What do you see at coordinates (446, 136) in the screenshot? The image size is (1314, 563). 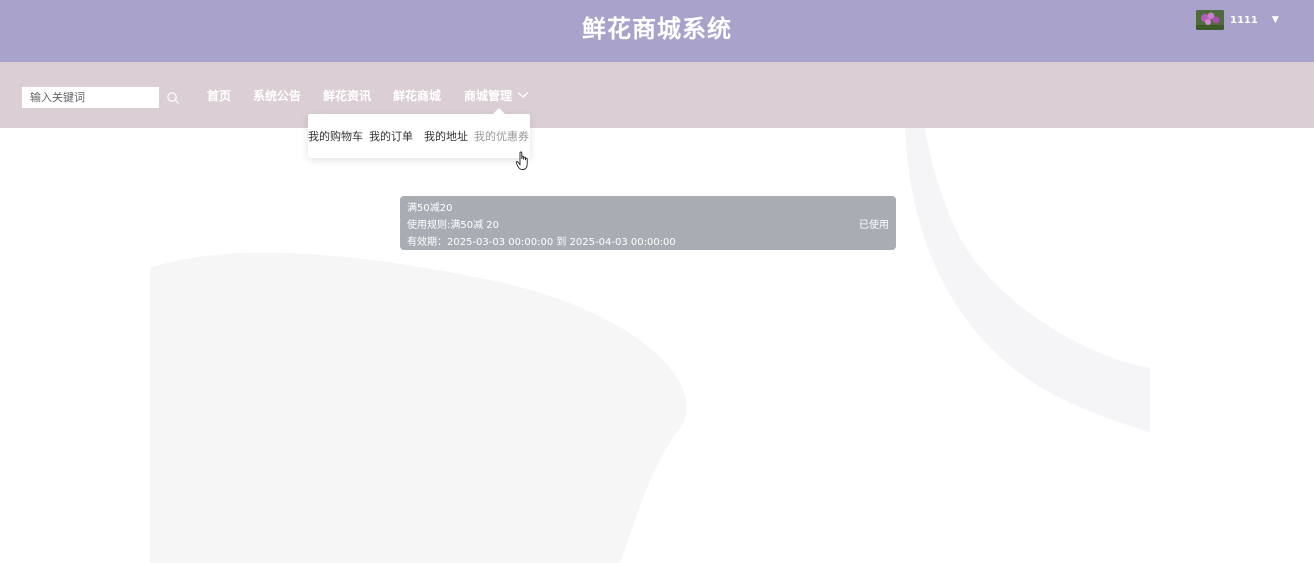 I see `menu-item-address: 我的地址` at bounding box center [446, 136].